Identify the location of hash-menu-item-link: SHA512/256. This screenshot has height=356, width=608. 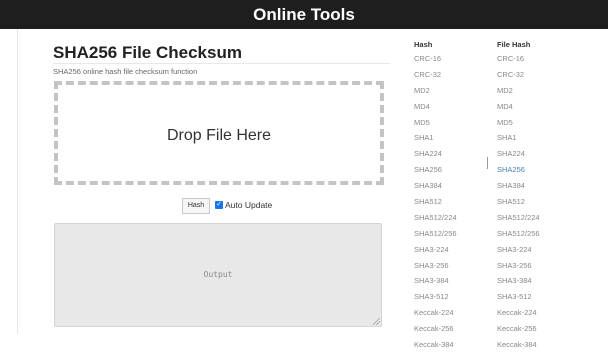
(435, 237).